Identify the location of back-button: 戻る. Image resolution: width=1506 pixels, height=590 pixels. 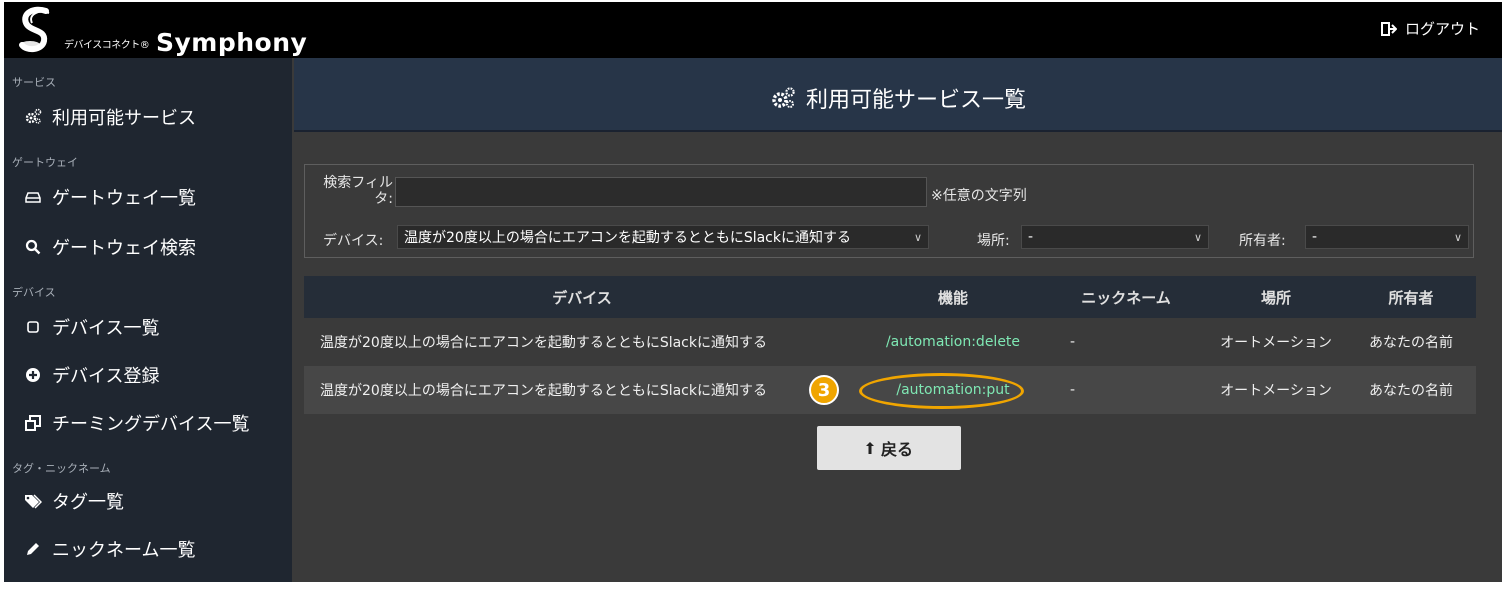
(889, 448).